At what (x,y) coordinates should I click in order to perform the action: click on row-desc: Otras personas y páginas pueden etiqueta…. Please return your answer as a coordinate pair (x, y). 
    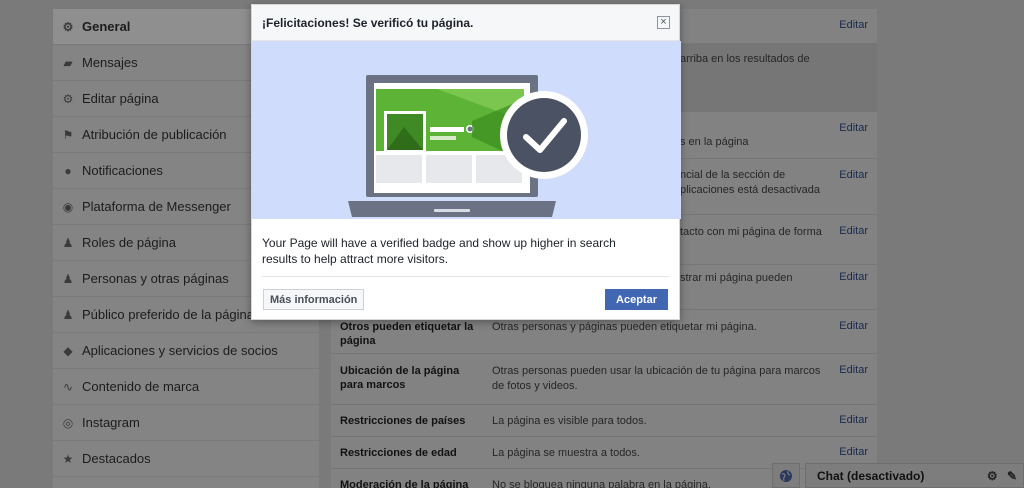
    Looking at the image, I should click on (624, 327).